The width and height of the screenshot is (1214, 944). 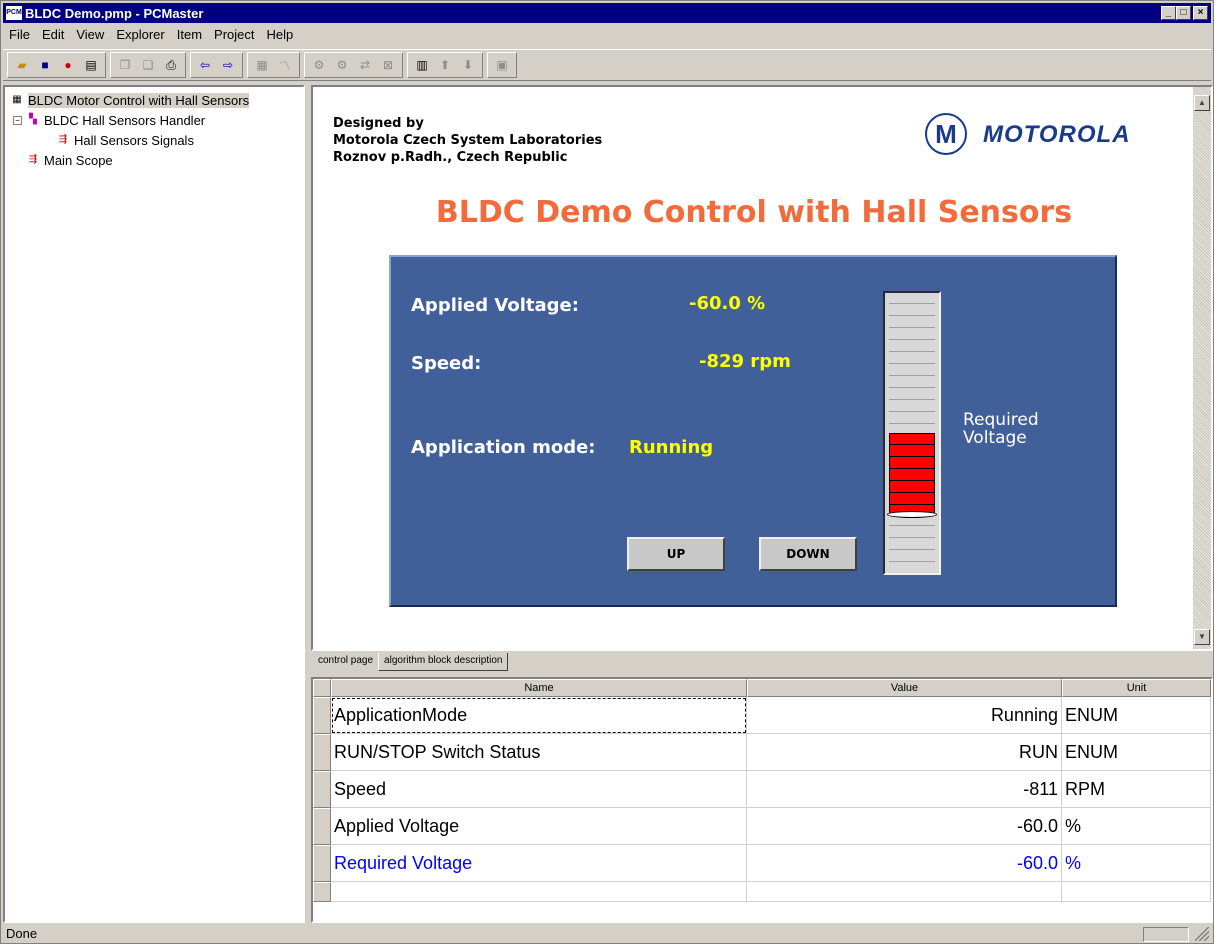 I want to click on menu-file: File, so click(x=19, y=34).